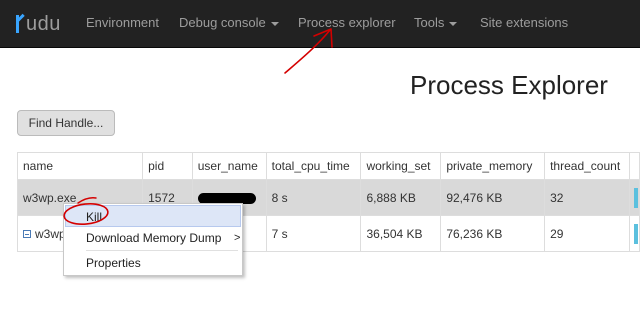 The height and width of the screenshot is (317, 640). Describe the element at coordinates (401, 166) in the screenshot. I see `column-header-working-set: working_set` at that location.